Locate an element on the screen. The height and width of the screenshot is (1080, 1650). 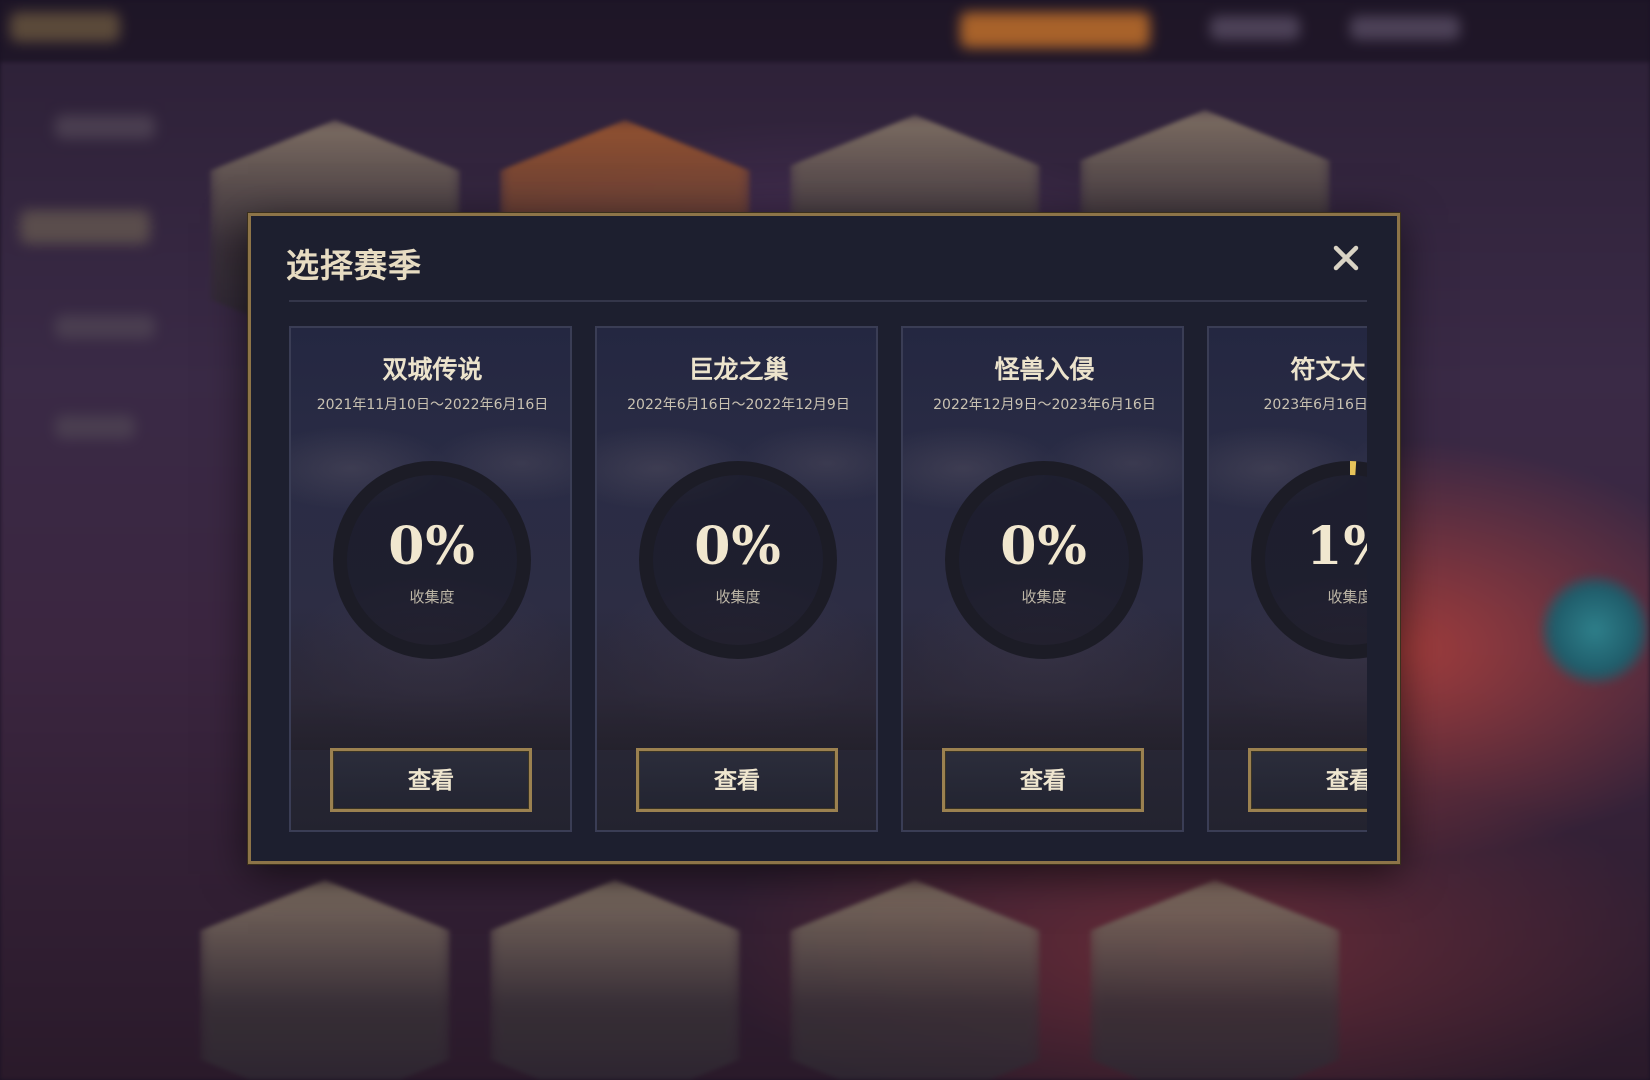
modal-divider is located at coordinates (828, 301).